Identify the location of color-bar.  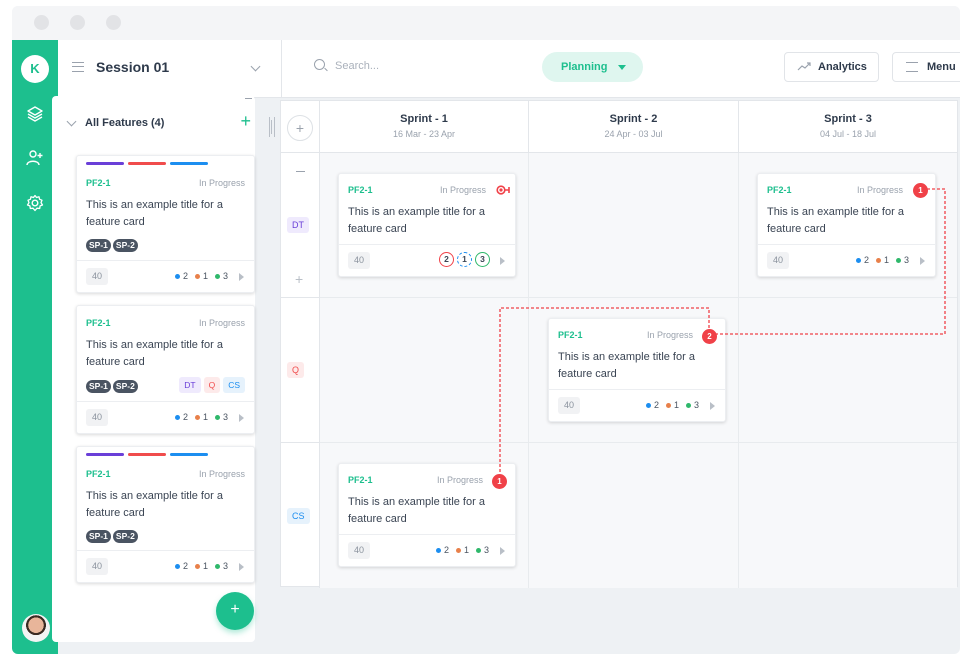
(105, 163).